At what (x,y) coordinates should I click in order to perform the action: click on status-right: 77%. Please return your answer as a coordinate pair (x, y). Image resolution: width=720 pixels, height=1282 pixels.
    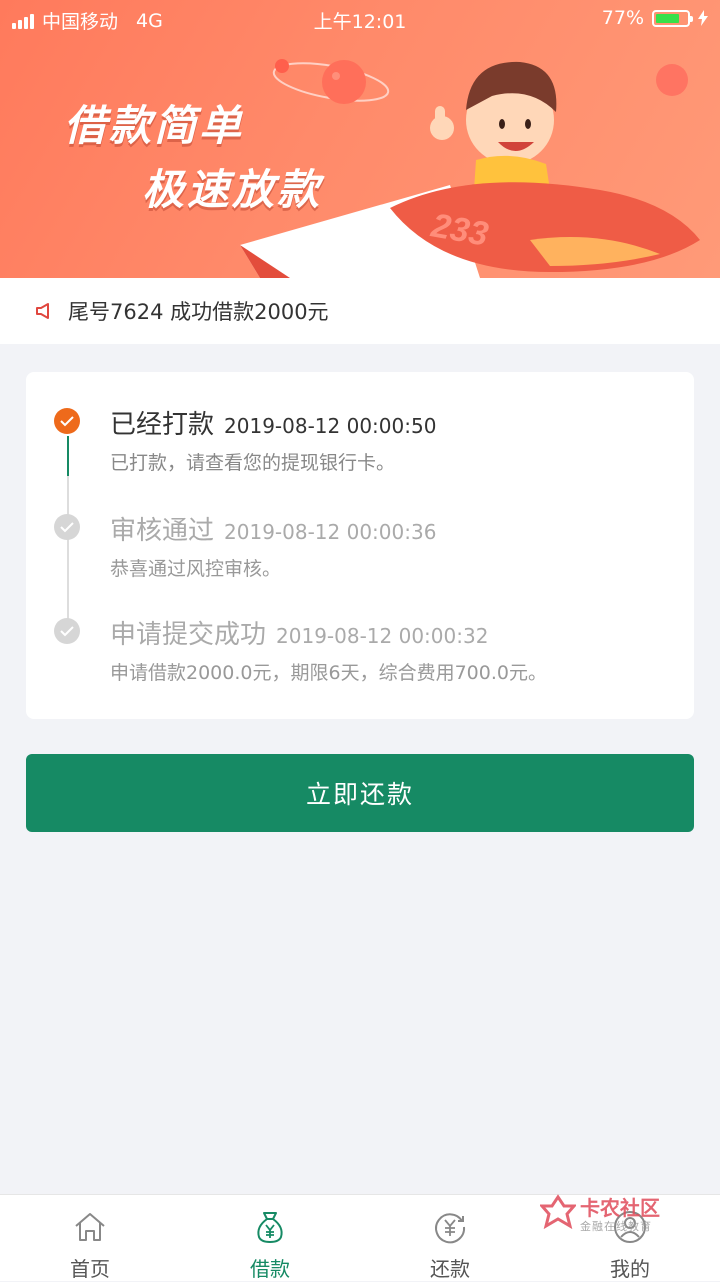
    Looking at the image, I should click on (655, 18).